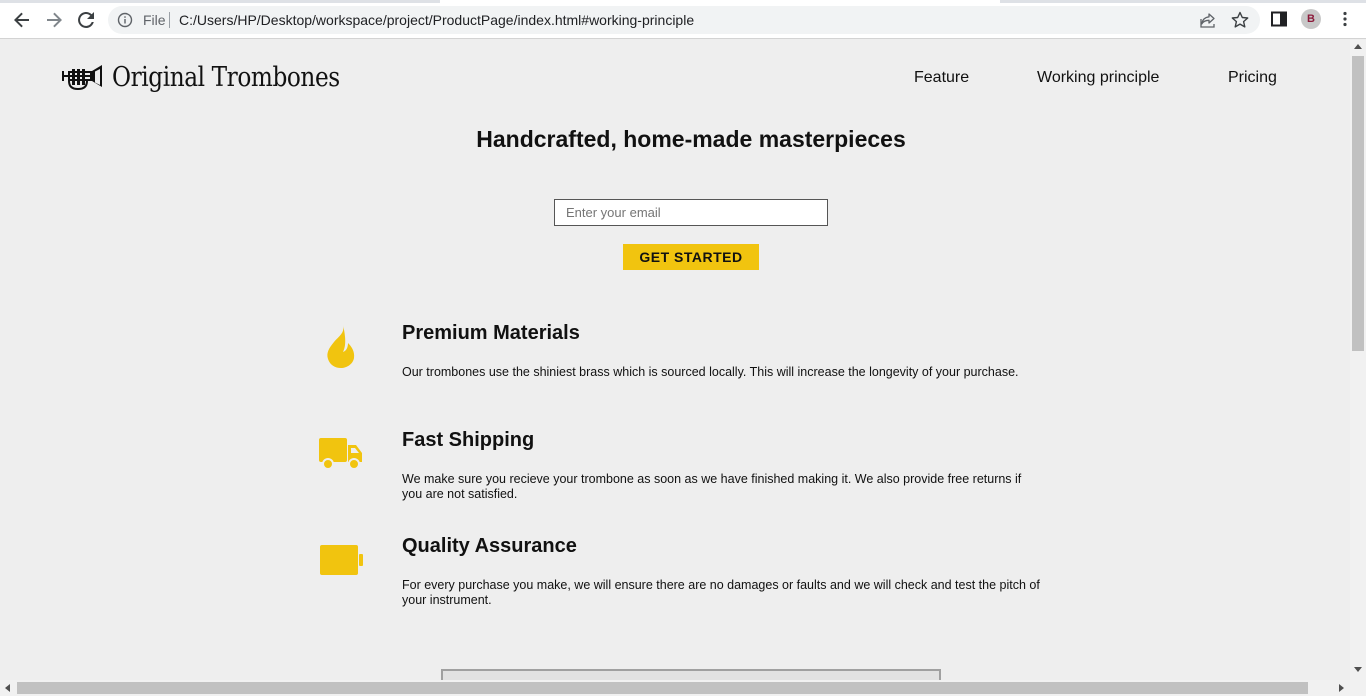 The image size is (1366, 696). I want to click on hero-title: Handcrafted, home-made masterpieces, so click(691, 139).